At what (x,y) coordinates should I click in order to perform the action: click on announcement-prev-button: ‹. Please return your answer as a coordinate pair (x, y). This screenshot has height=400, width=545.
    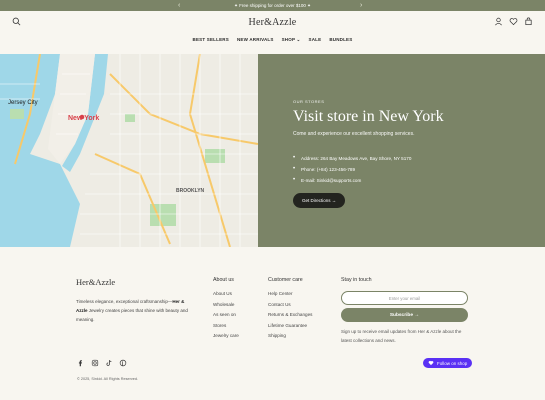
    Looking at the image, I should click on (179, 5).